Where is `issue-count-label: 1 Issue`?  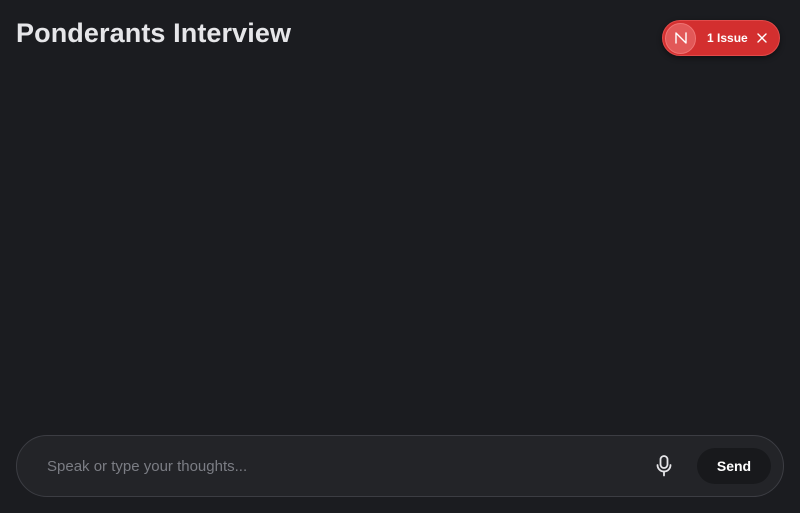 issue-count-label: 1 Issue is located at coordinates (727, 38).